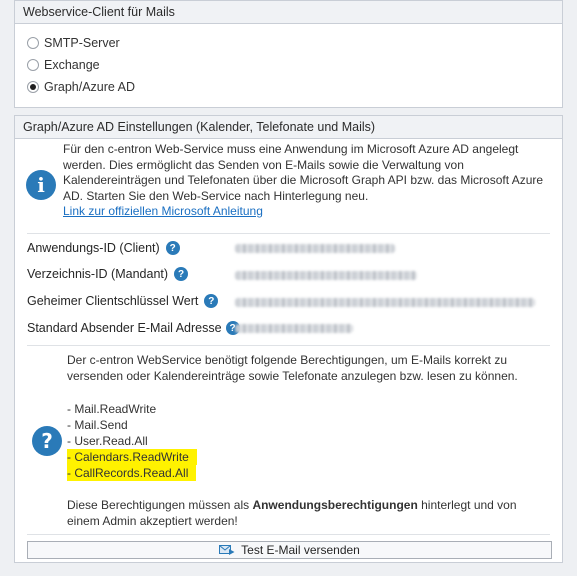  I want to click on radio-graph-azure-ad: Graph/Azure AD, so click(81, 87).